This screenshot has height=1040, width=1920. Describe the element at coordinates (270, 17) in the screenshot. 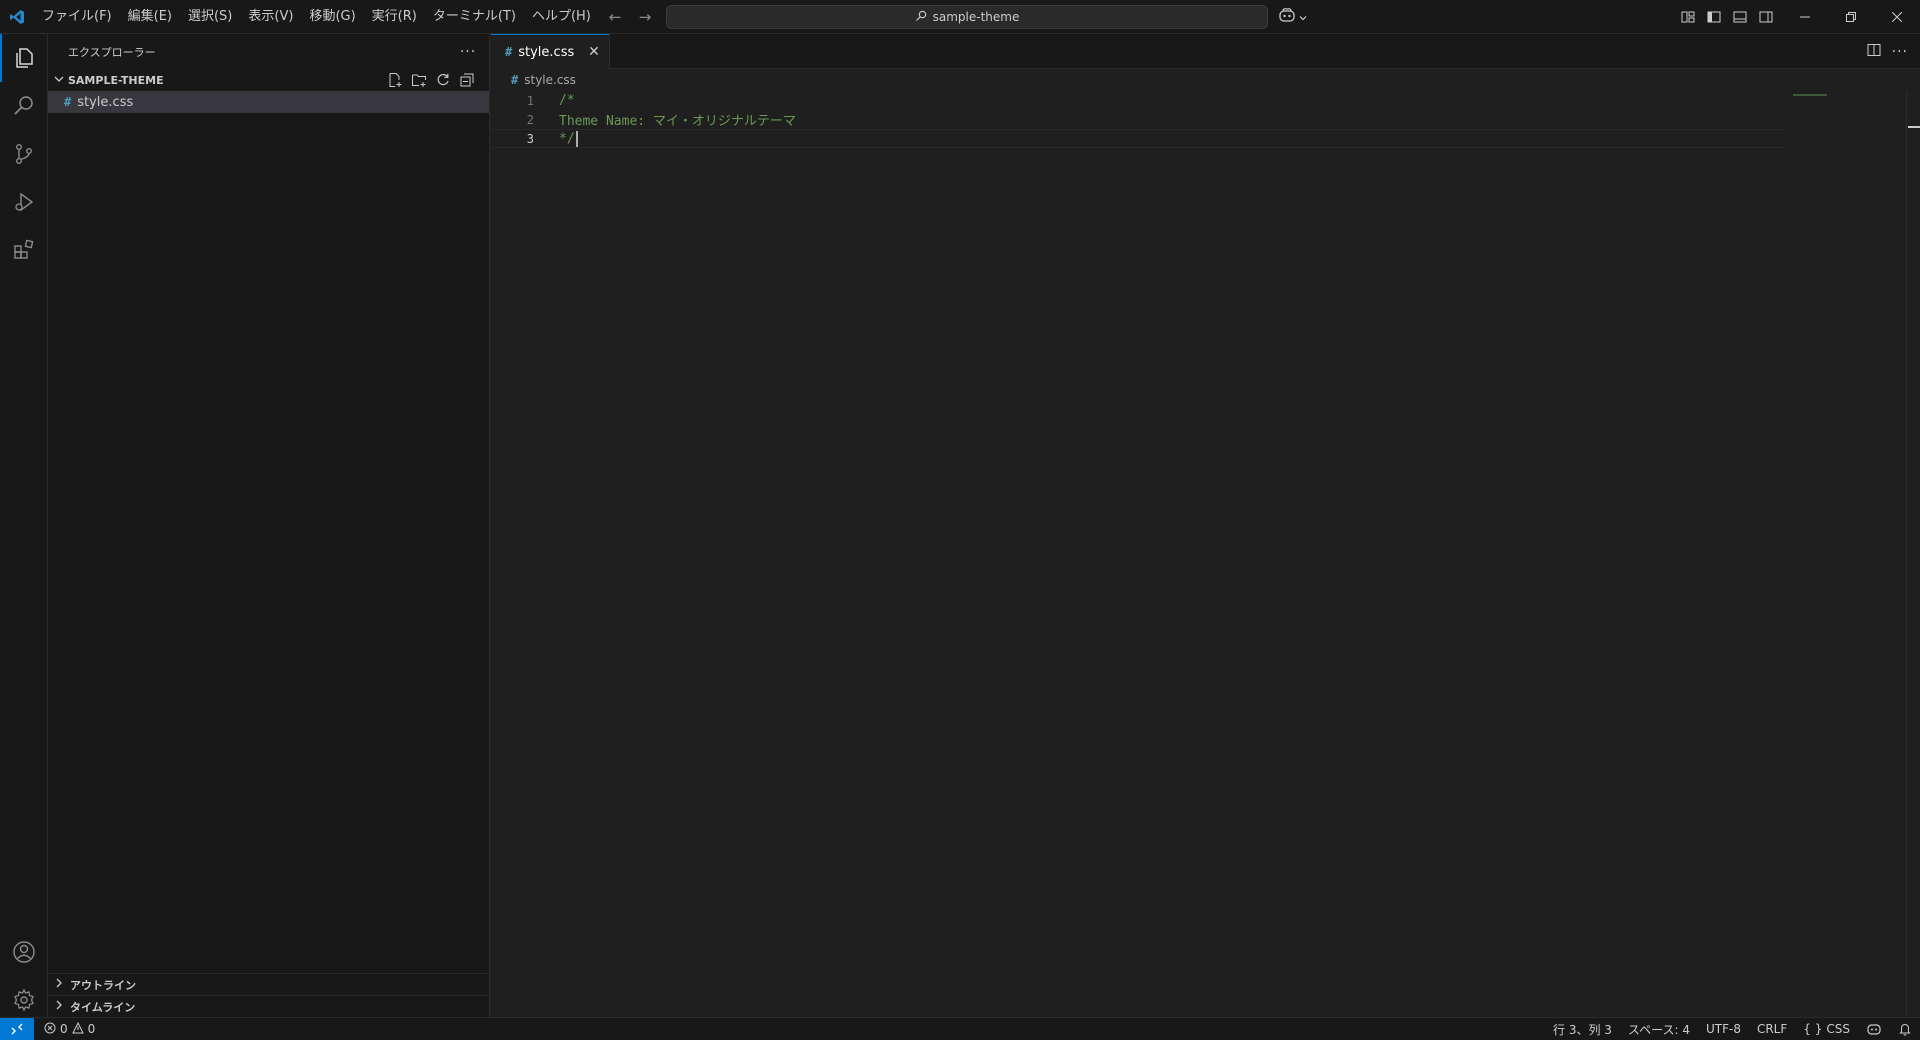

I see `menu-view: 表示(V)` at that location.